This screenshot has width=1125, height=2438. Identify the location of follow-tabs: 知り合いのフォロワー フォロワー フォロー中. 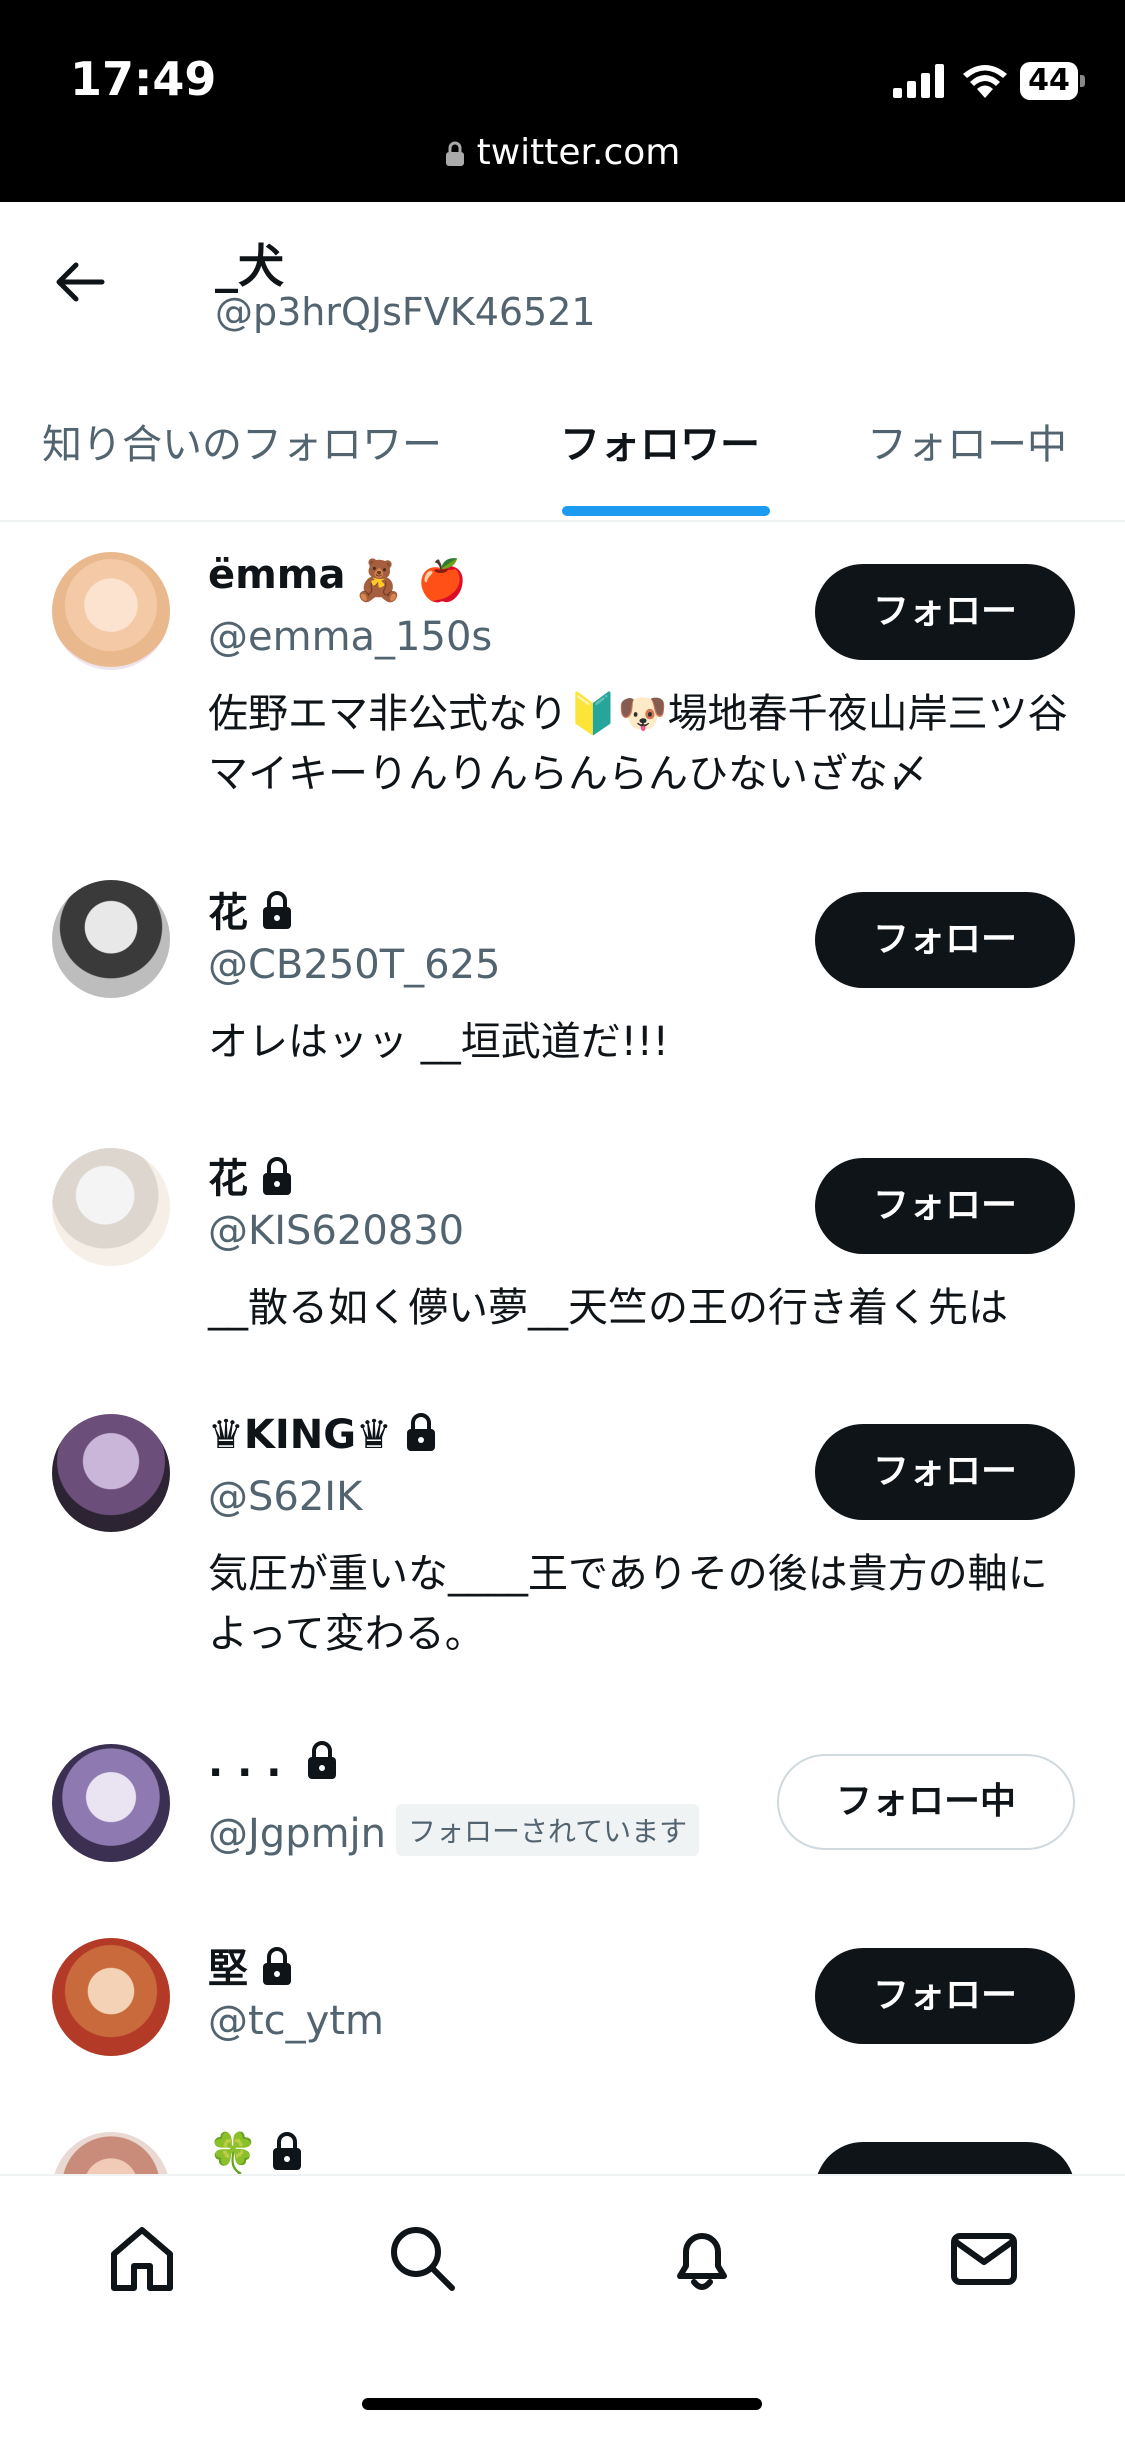
(562, 457).